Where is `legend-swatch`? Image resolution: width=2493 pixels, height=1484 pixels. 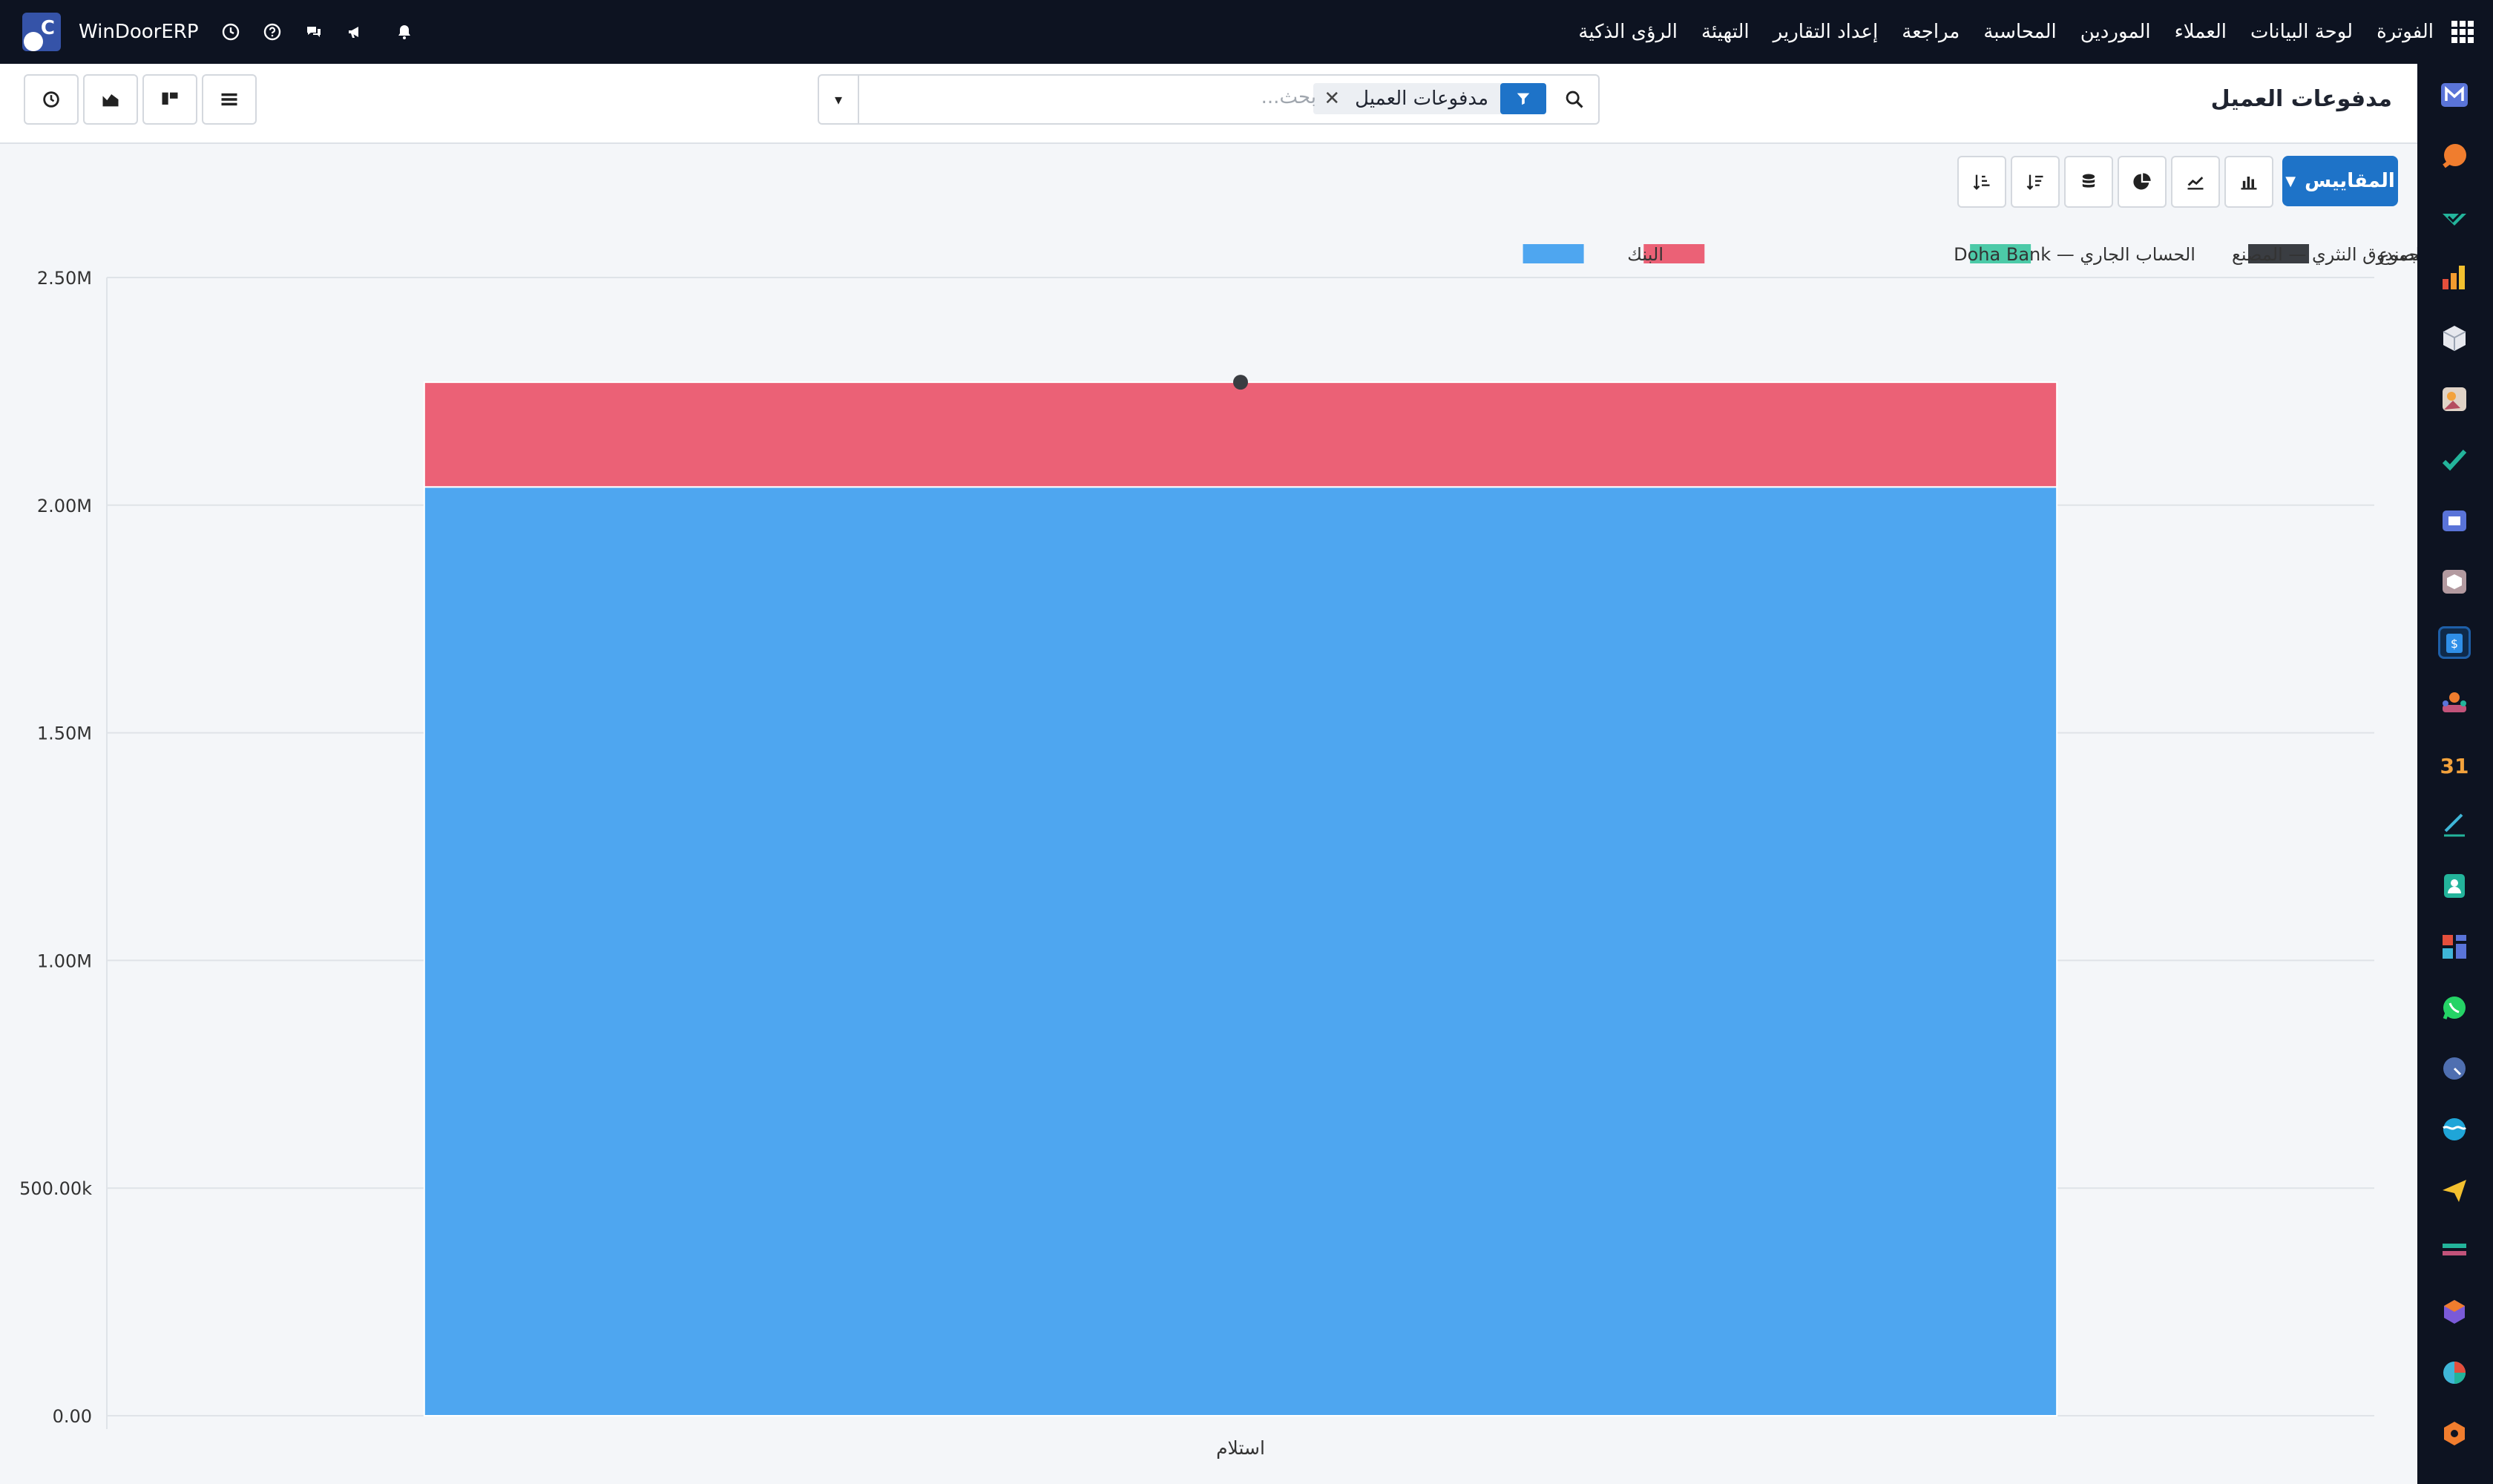 legend-swatch is located at coordinates (1553, 253).